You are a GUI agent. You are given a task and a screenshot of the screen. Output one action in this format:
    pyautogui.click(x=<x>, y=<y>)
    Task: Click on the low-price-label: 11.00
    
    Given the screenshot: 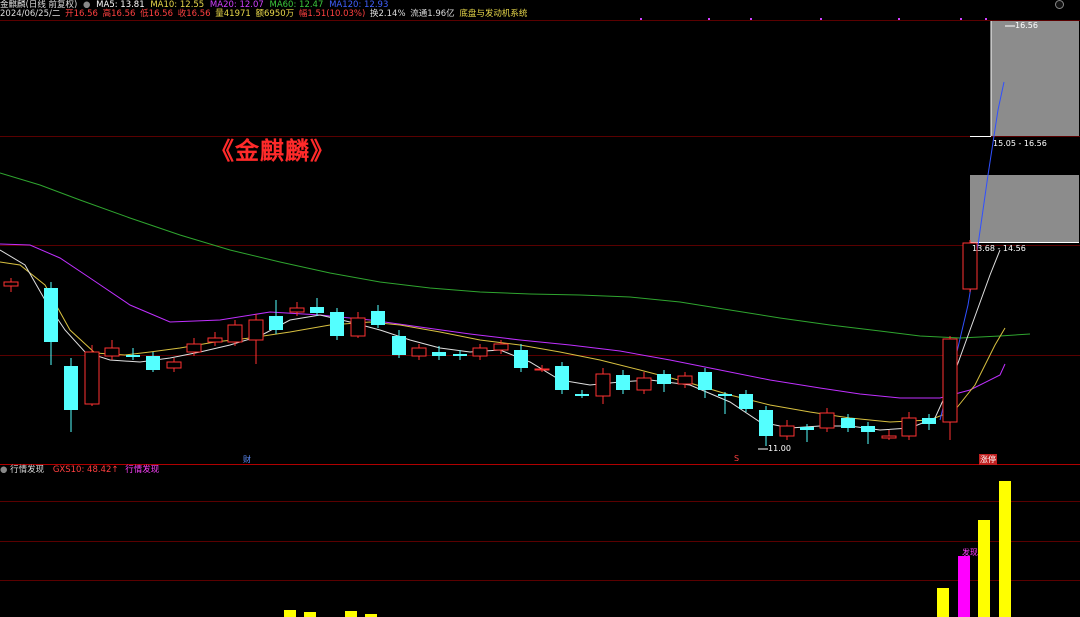 What is the action you would take?
    pyautogui.click(x=779, y=448)
    